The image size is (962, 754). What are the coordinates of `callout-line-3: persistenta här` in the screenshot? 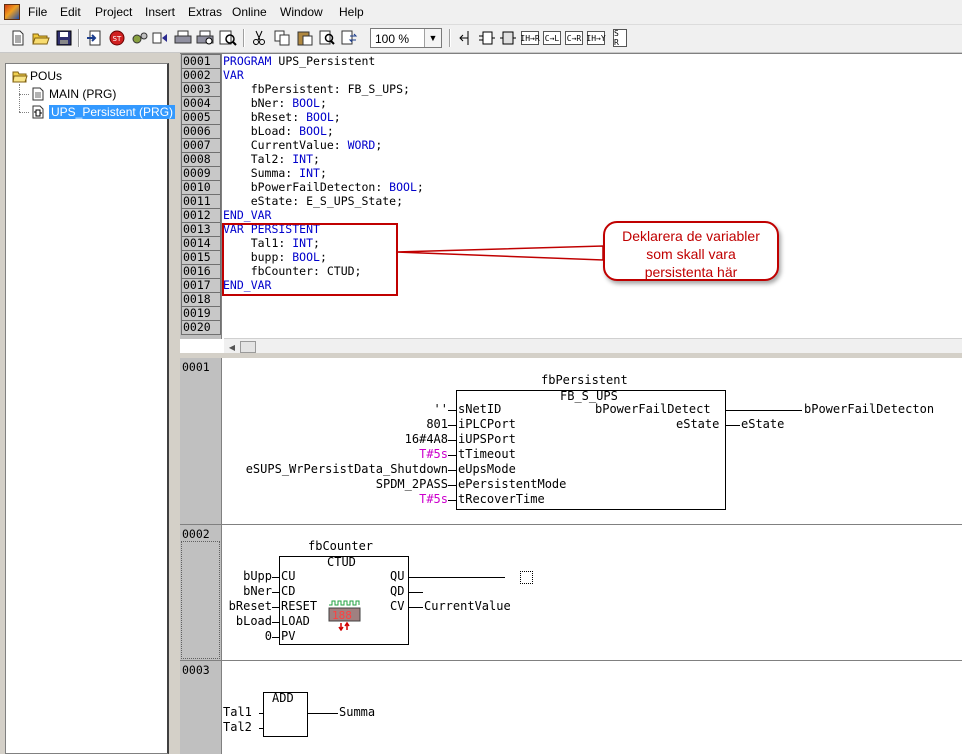 It's located at (691, 272).